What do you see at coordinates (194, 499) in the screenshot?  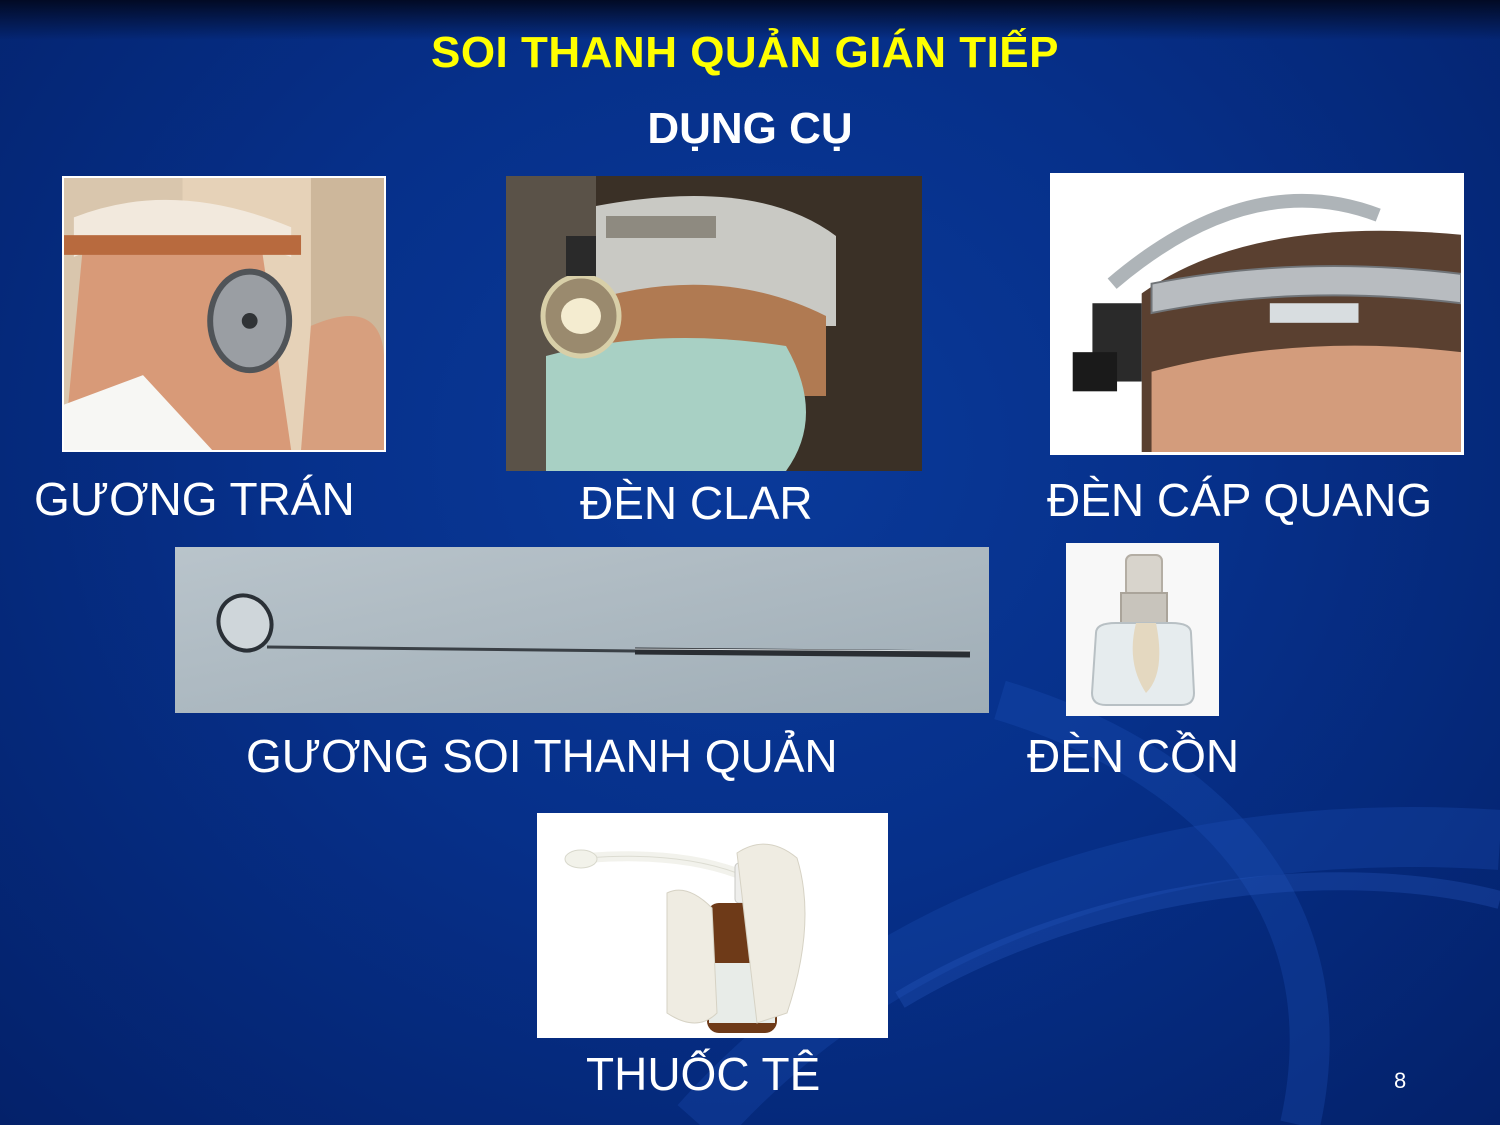 I see `head-mirror-label: GƯƠNG TRÁN` at bounding box center [194, 499].